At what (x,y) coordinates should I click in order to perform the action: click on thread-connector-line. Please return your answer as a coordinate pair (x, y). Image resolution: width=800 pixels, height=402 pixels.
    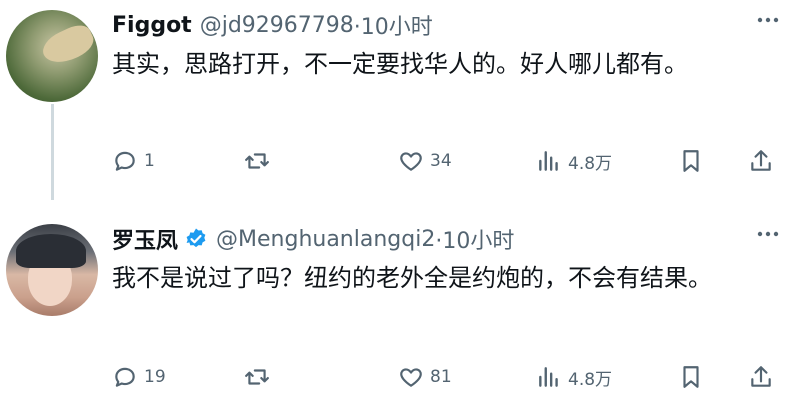
    Looking at the image, I should click on (52, 152).